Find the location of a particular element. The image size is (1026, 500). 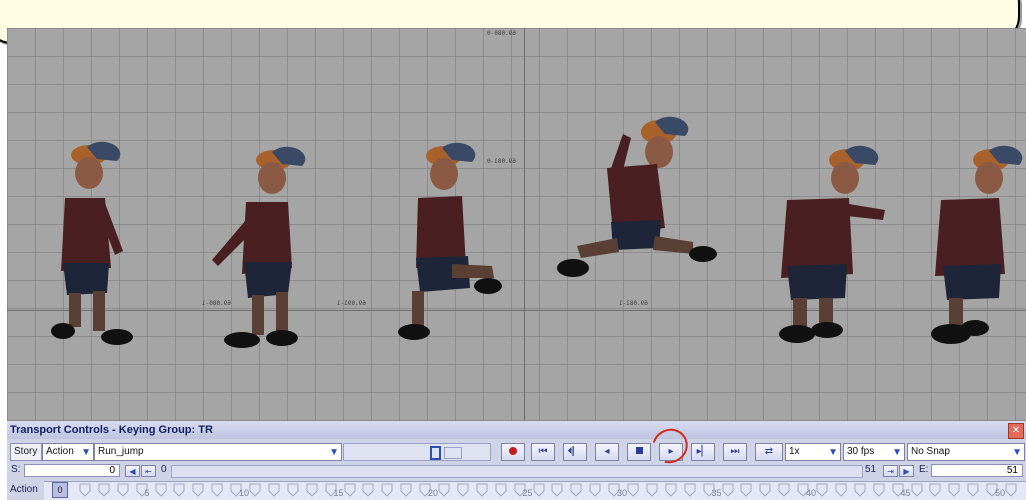

stop-icon is located at coordinates (639, 450).